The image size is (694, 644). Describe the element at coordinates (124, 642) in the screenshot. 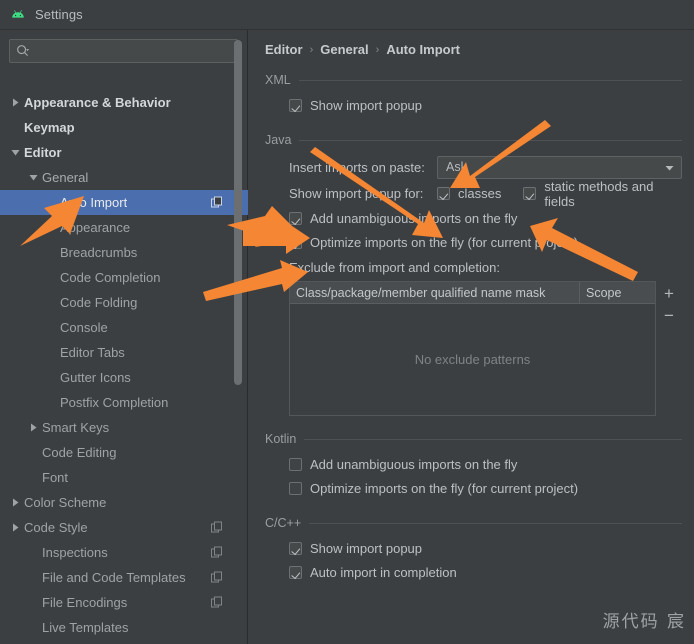

I see `sidebar-item-file-types: File Types` at that location.